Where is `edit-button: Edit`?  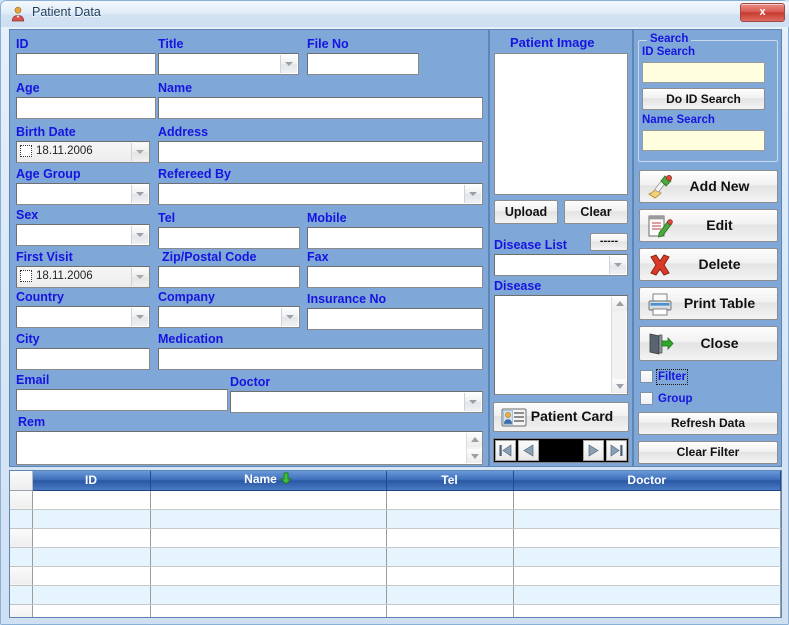
edit-button: Edit is located at coordinates (708, 225).